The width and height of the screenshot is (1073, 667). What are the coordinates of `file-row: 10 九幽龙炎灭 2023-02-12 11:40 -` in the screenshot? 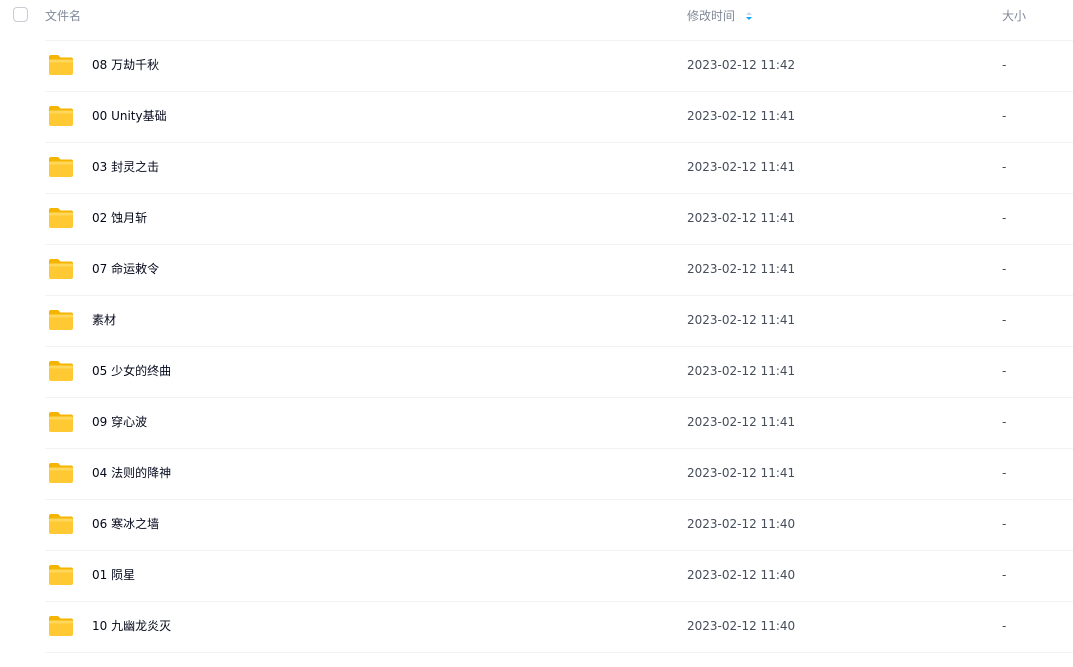 It's located at (559, 627).